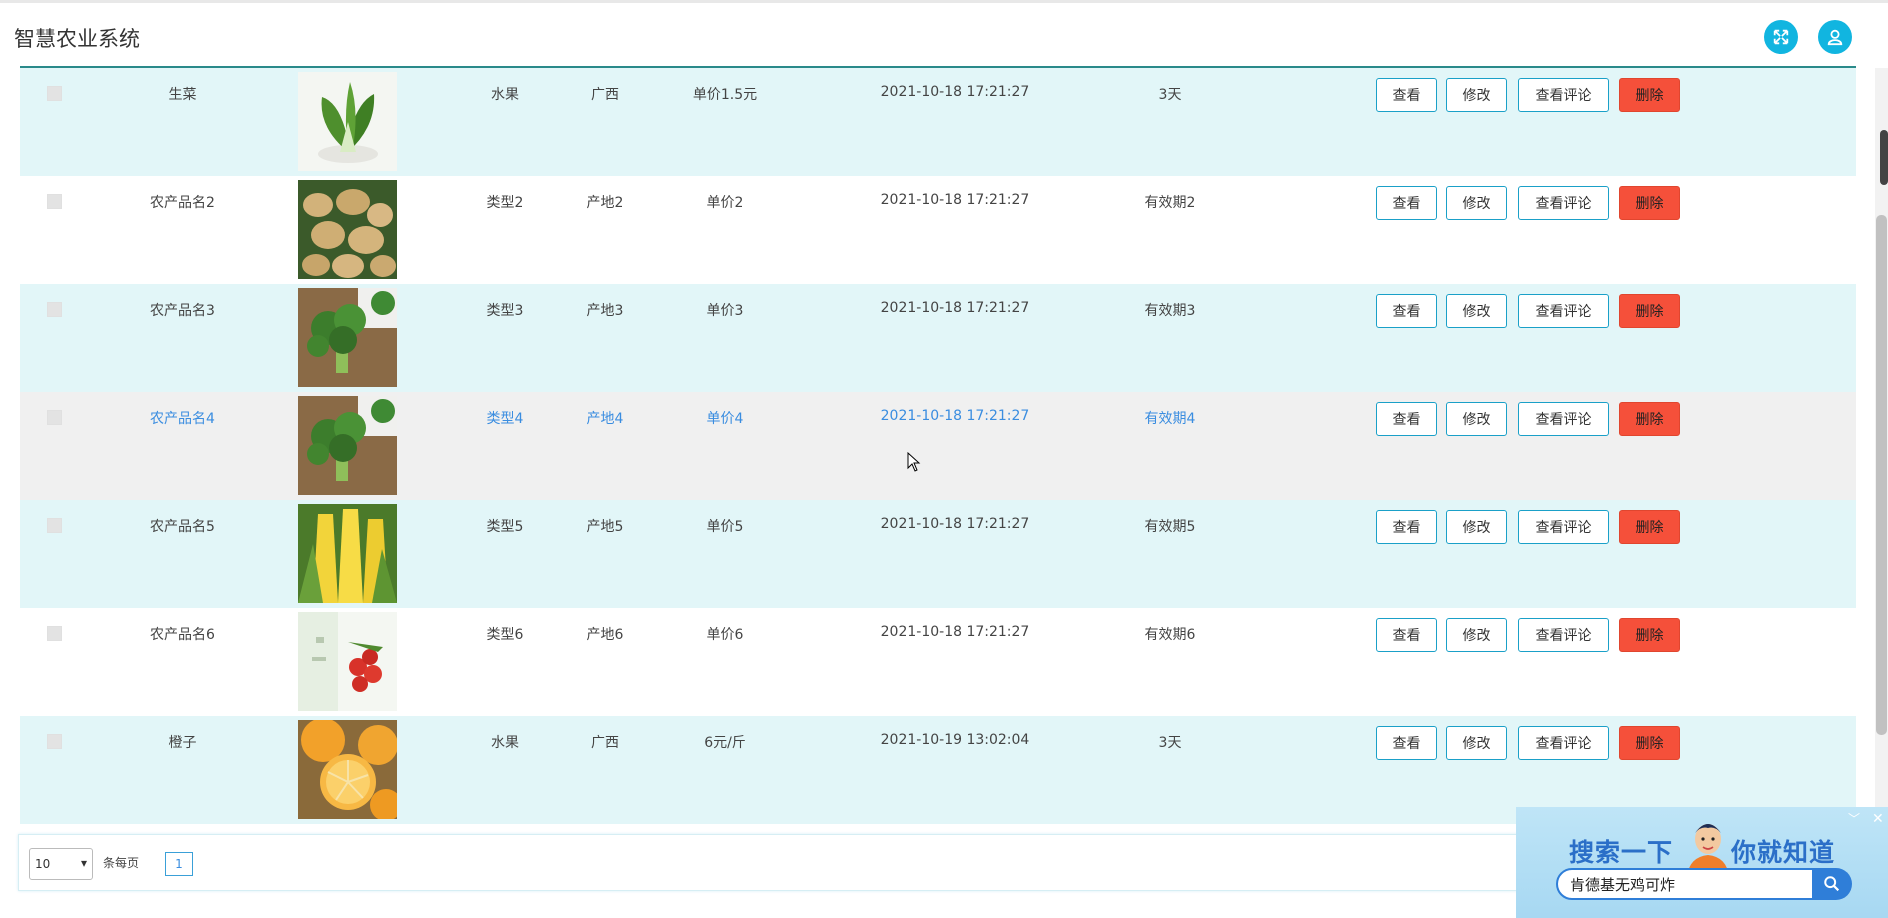 The image size is (1888, 918). Describe the element at coordinates (605, 311) in the screenshot. I see `product-origin: 产地3` at that location.